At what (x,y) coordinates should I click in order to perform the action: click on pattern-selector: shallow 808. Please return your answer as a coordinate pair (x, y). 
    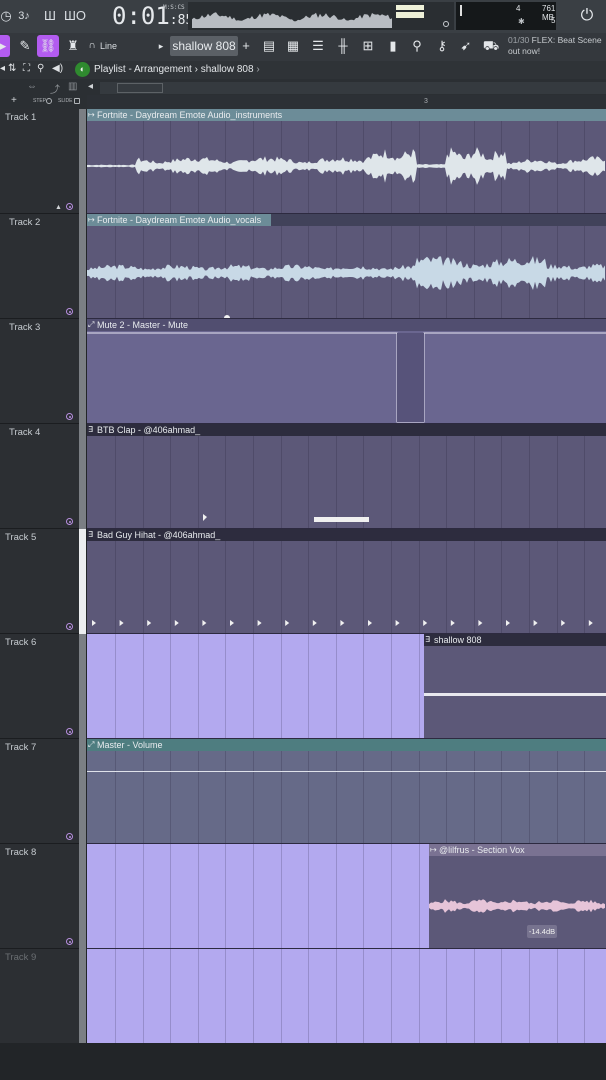
    Looking at the image, I should click on (204, 46).